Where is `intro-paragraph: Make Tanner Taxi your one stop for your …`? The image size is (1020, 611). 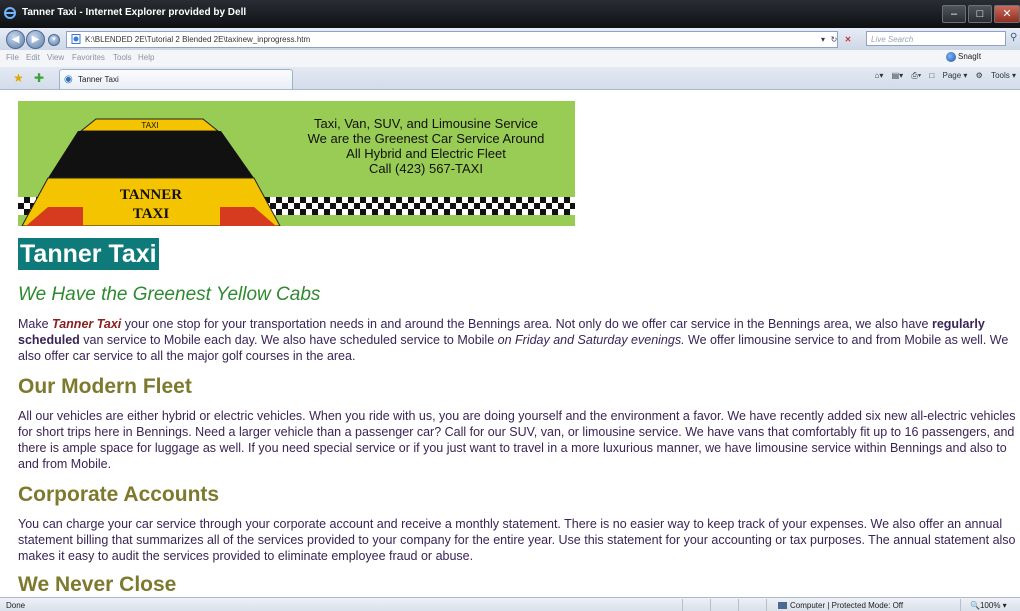 intro-paragraph: Make Tanner Taxi your one stop for your … is located at coordinates (518, 340).